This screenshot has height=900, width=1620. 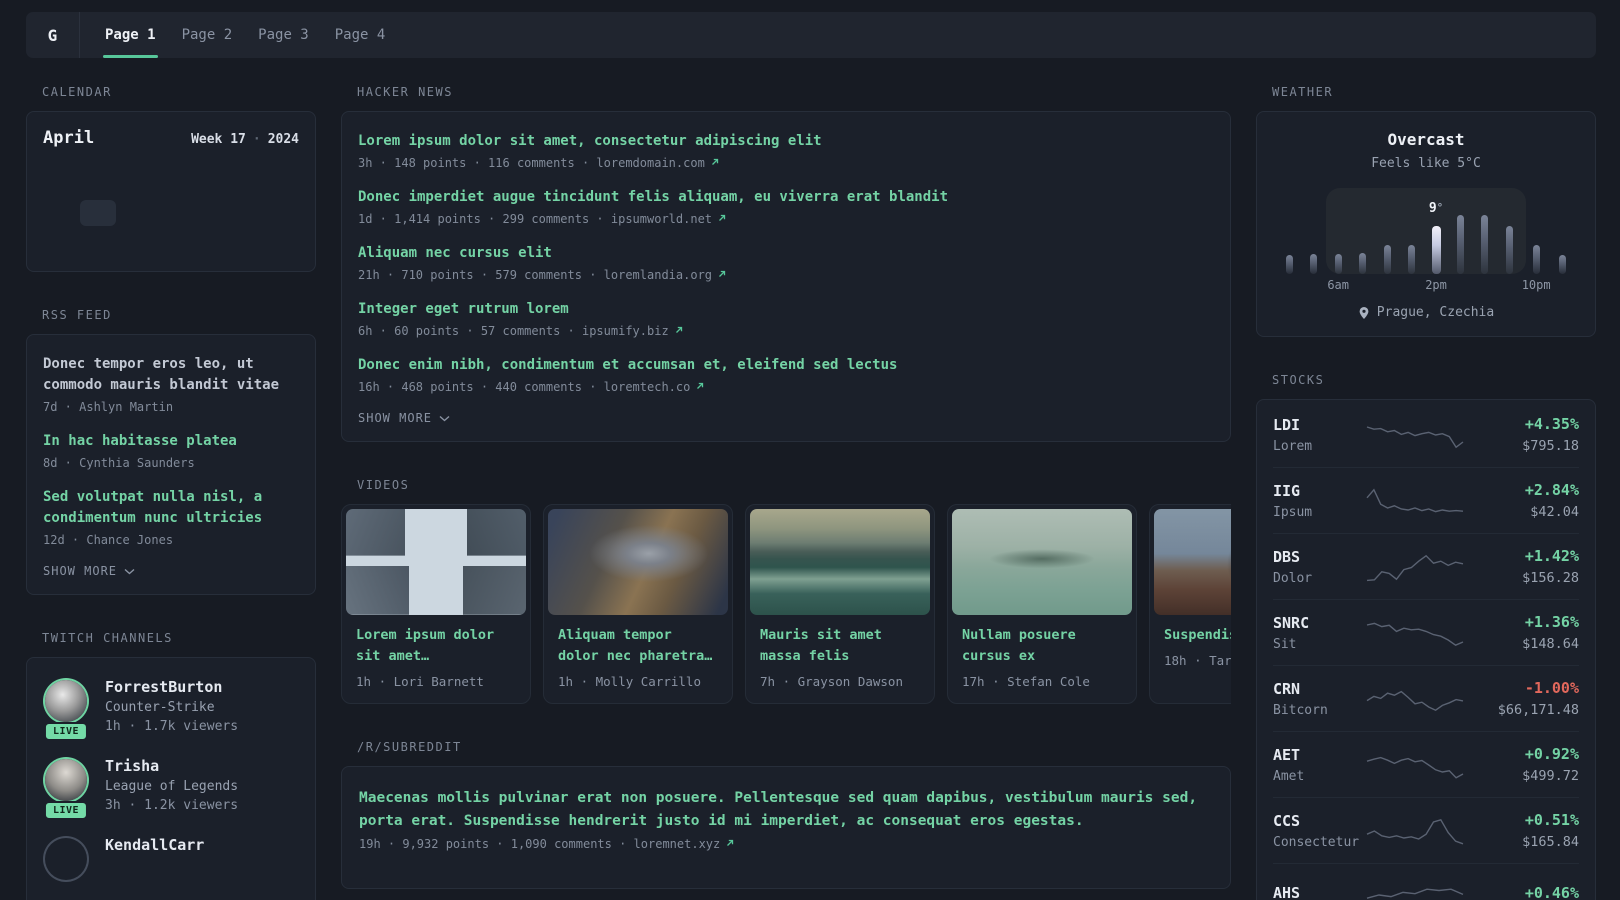 I want to click on stock-symbol: LDI, so click(x=1287, y=424).